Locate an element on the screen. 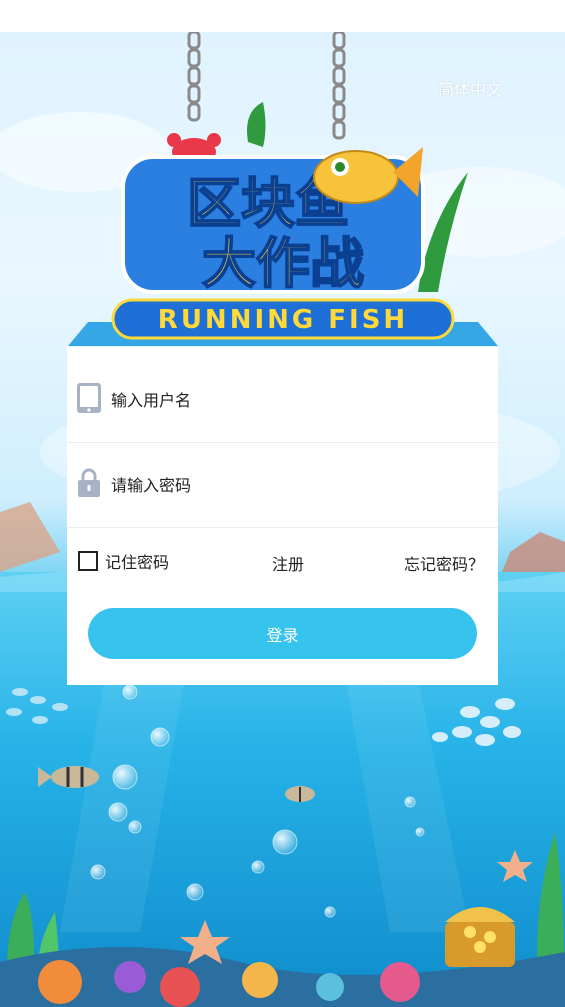 The image size is (565, 1007). remember-checkbox is located at coordinates (88, 561).